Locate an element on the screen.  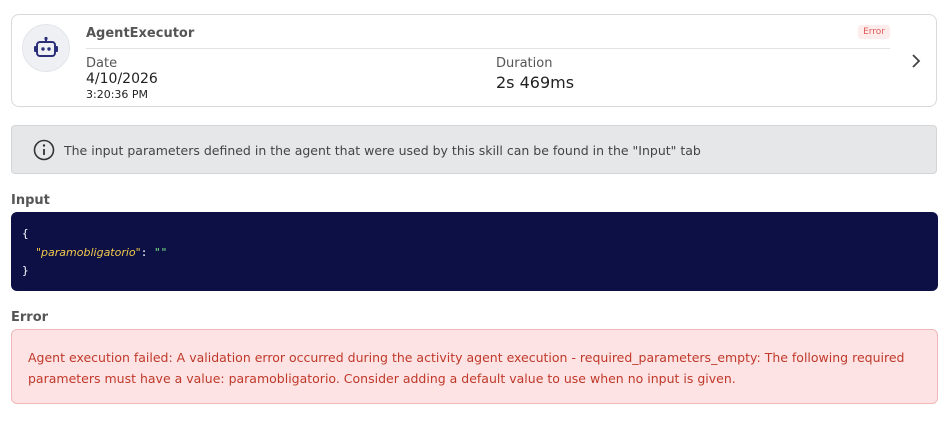
info-icon is located at coordinates (44, 150).